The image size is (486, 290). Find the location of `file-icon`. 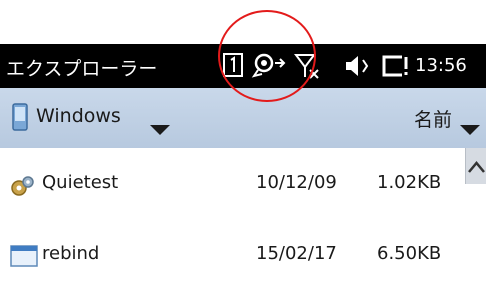

file-icon is located at coordinates (24, 258).